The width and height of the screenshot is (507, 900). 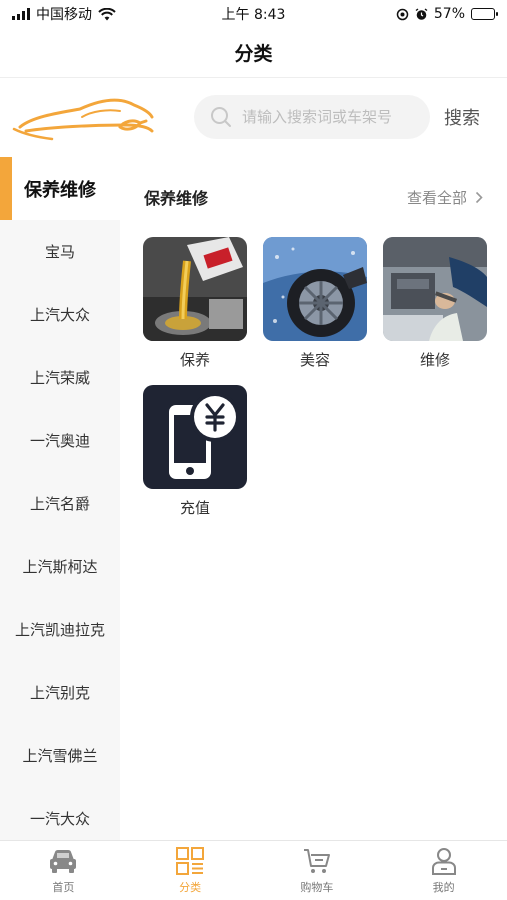 What do you see at coordinates (315, 289) in the screenshot?
I see `car-wash-image` at bounding box center [315, 289].